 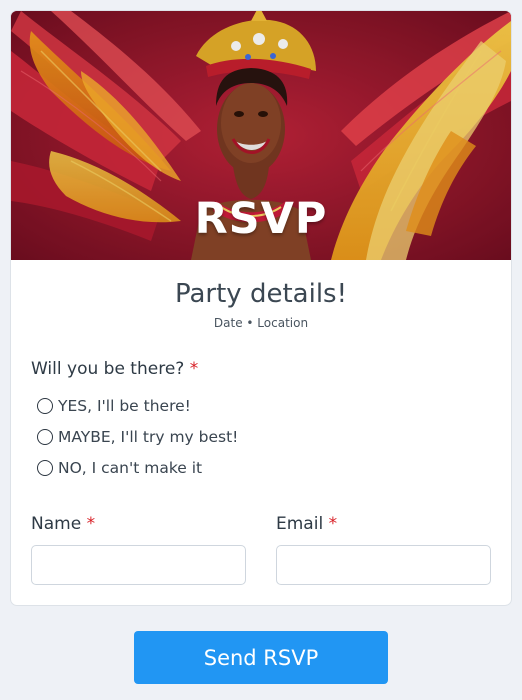 What do you see at coordinates (138, 565) in the screenshot?
I see `name-input` at bounding box center [138, 565].